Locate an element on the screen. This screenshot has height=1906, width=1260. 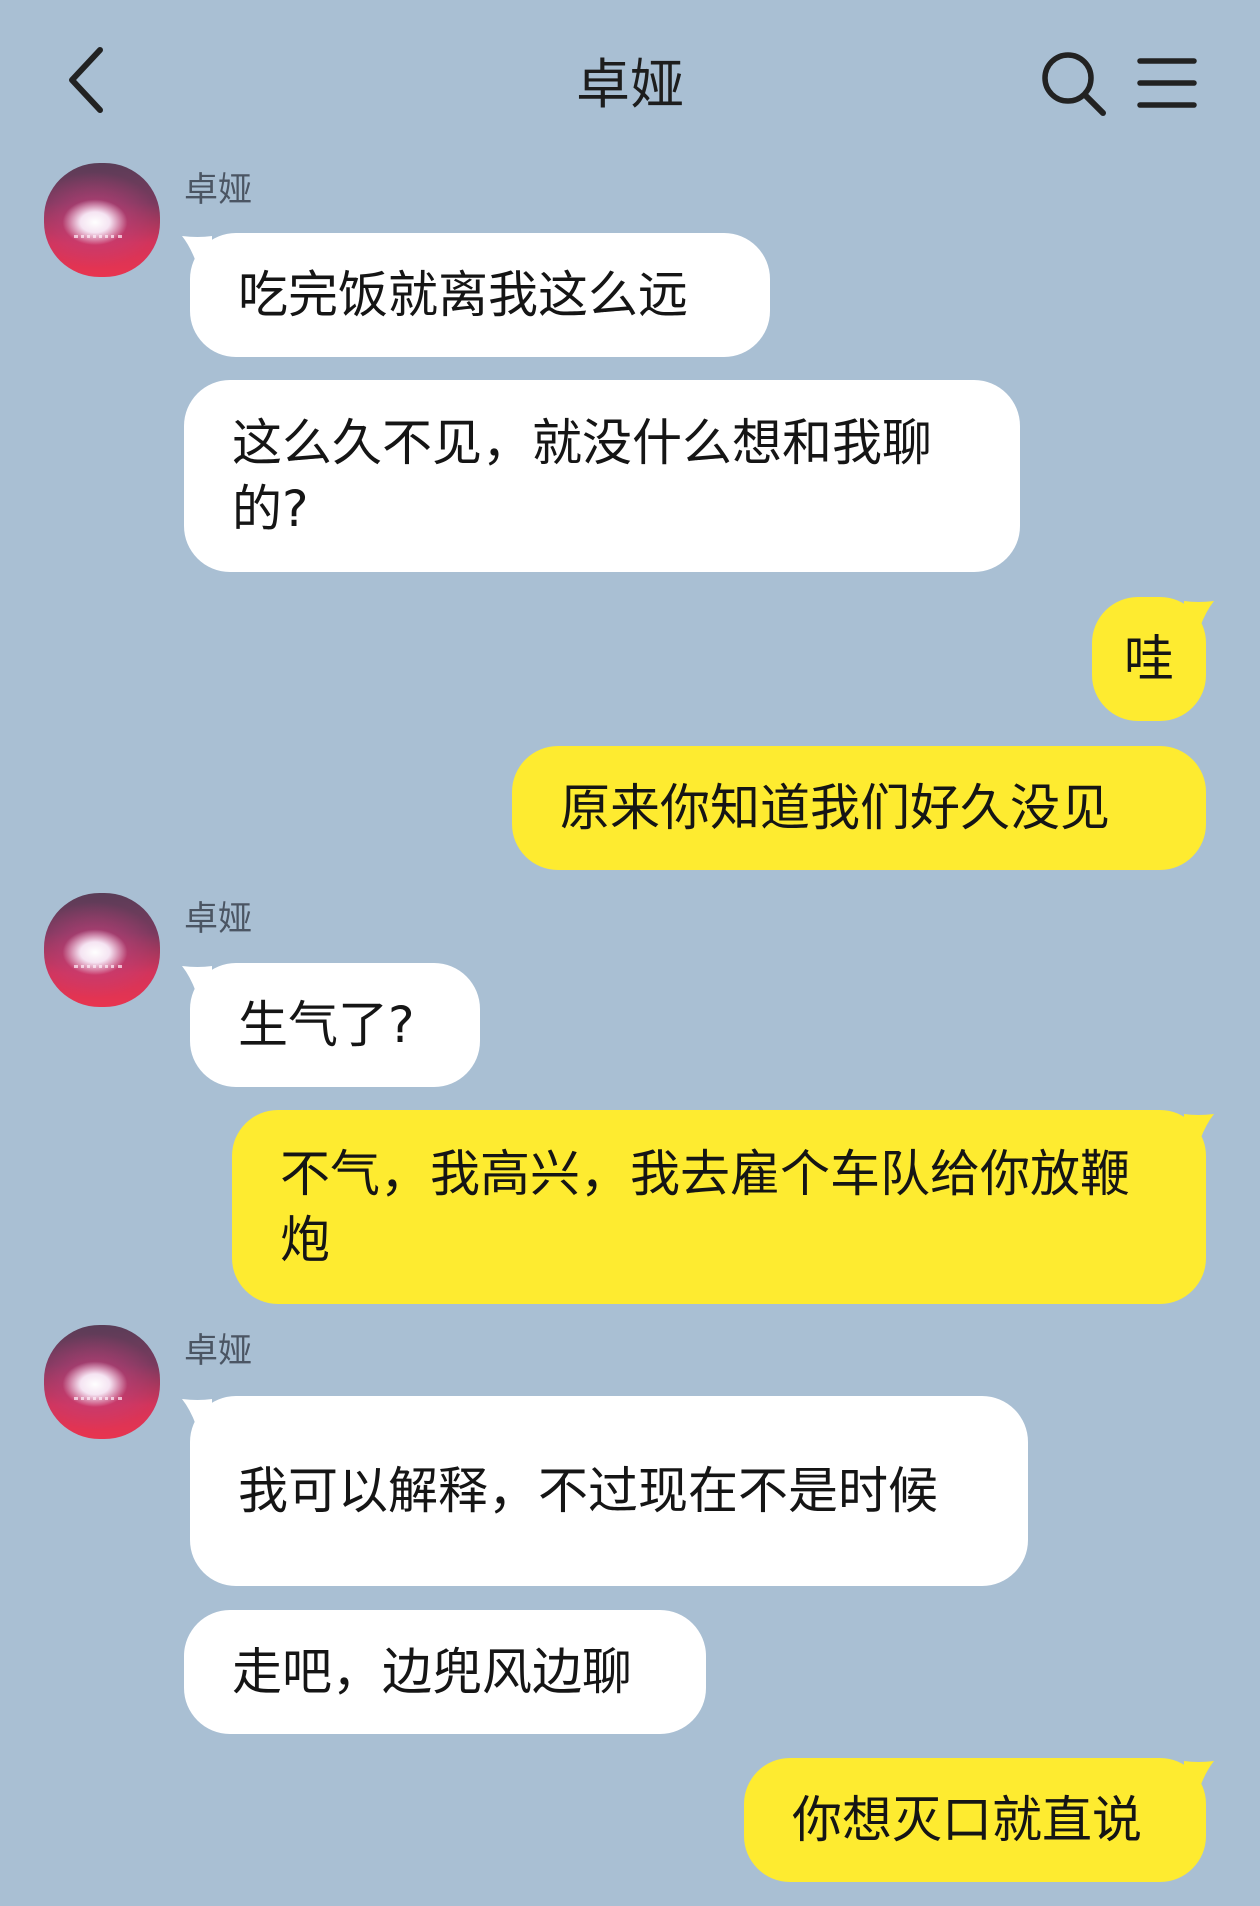
outgoing-message: 你想灭口就直说 is located at coordinates (975, 1820).